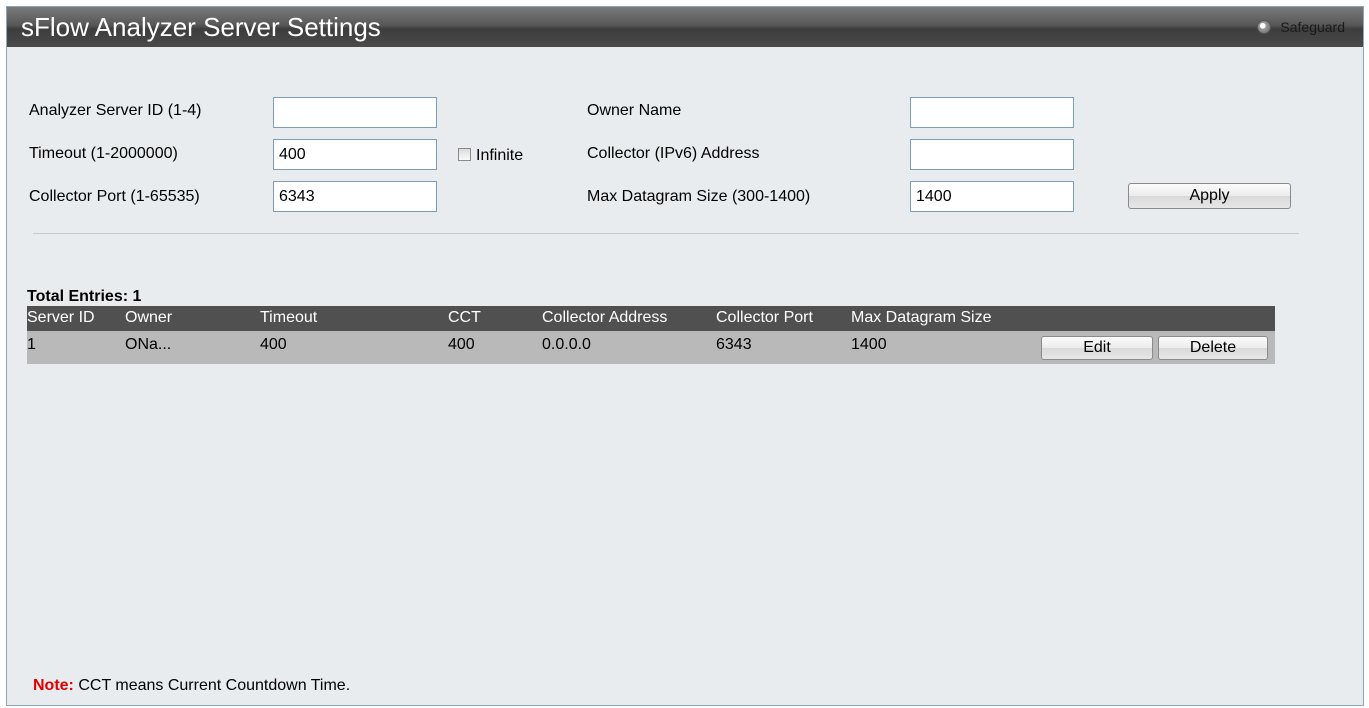 This screenshot has width=1369, height=708. Describe the element at coordinates (734, 344) in the screenshot. I see `cell-collector-port: 6343` at that location.